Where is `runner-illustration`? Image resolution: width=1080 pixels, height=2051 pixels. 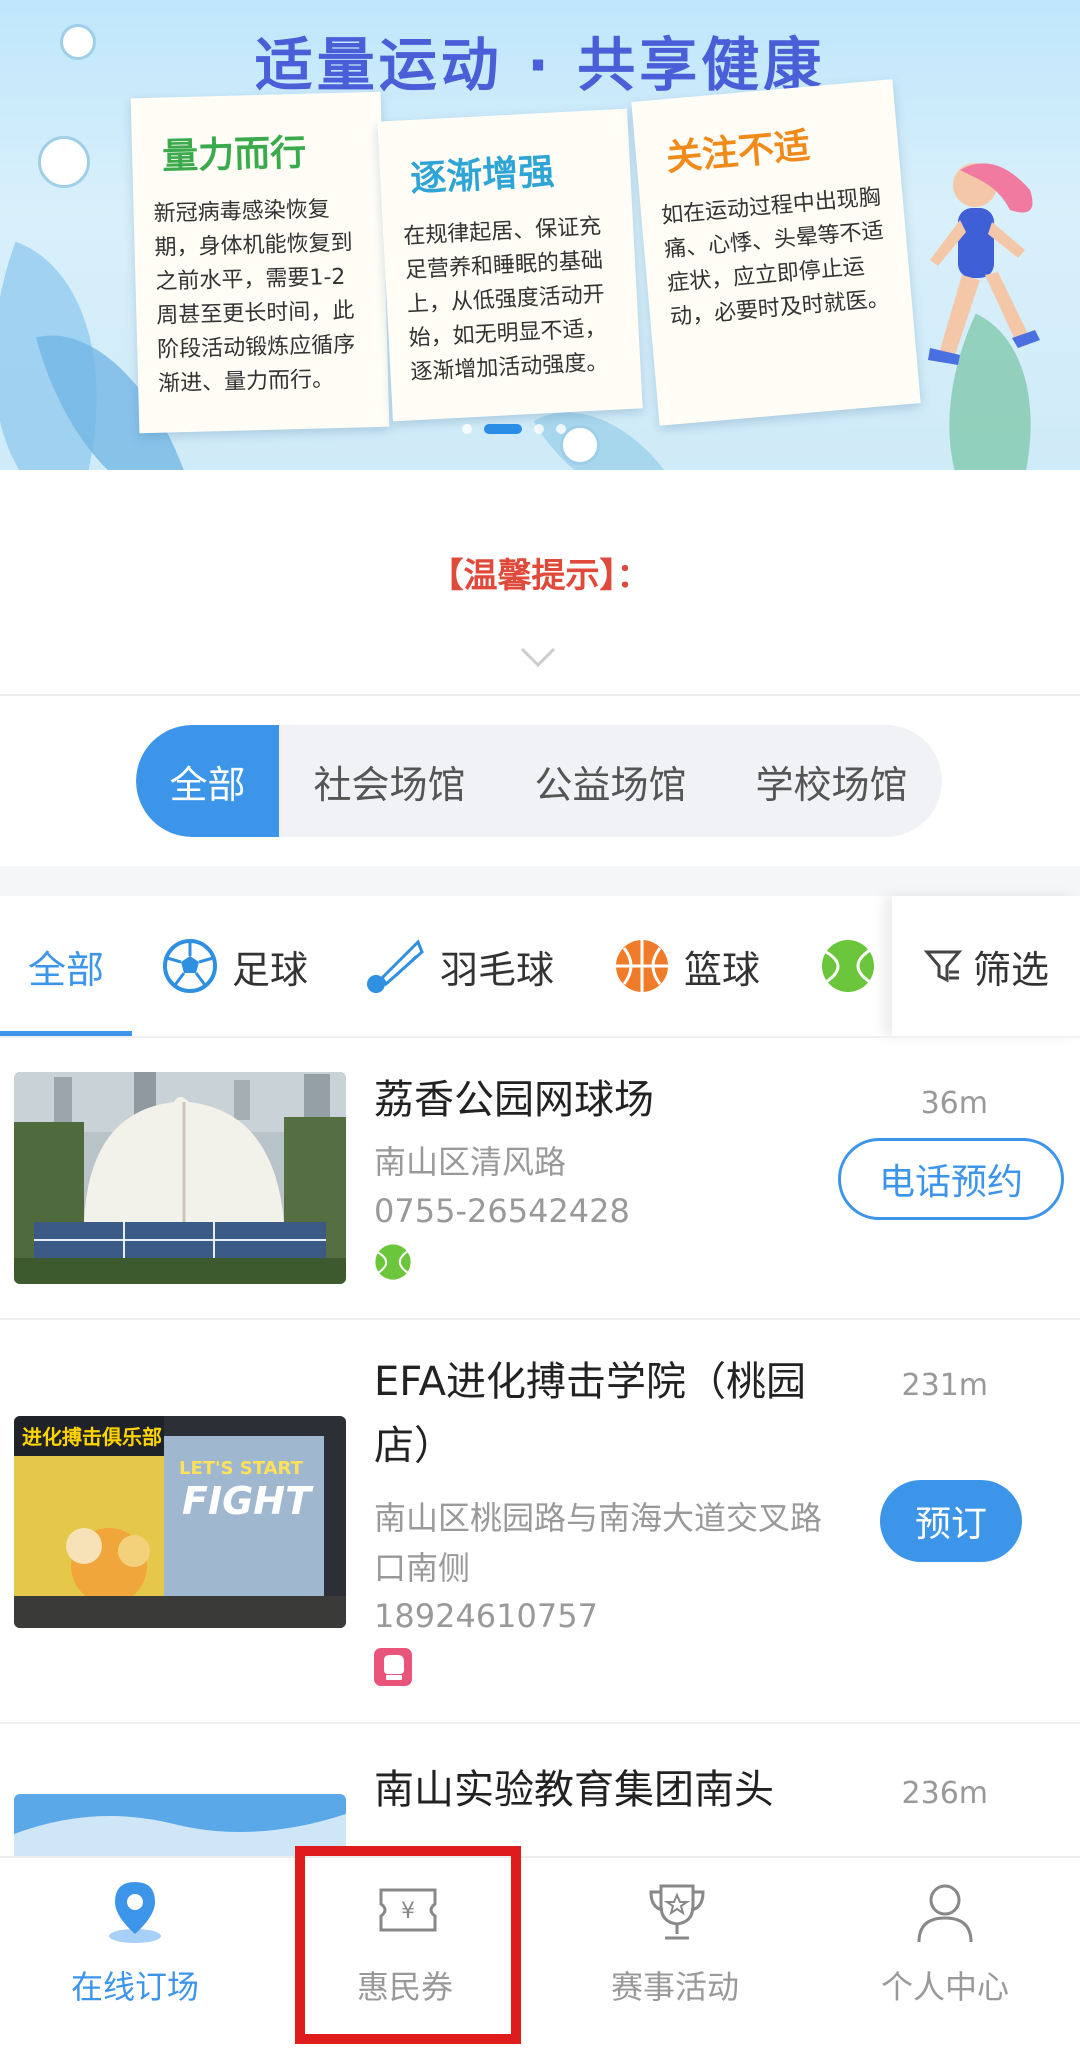 runner-illustration is located at coordinates (984, 264).